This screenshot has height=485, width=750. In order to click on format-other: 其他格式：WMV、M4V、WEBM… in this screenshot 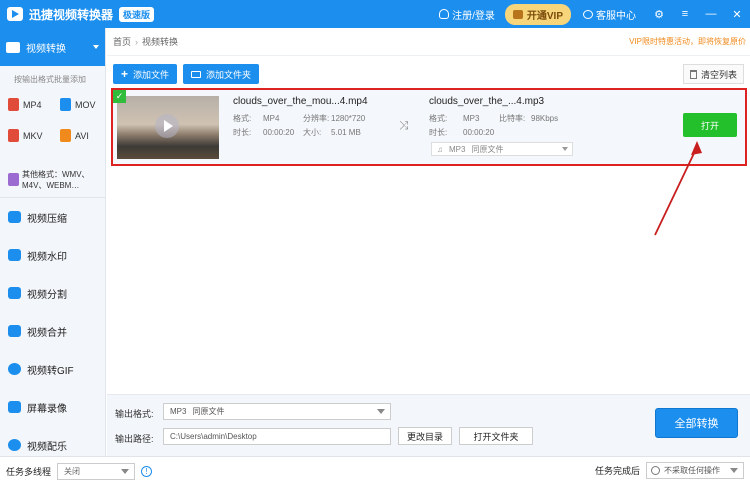, I will do `click(52, 180)`.